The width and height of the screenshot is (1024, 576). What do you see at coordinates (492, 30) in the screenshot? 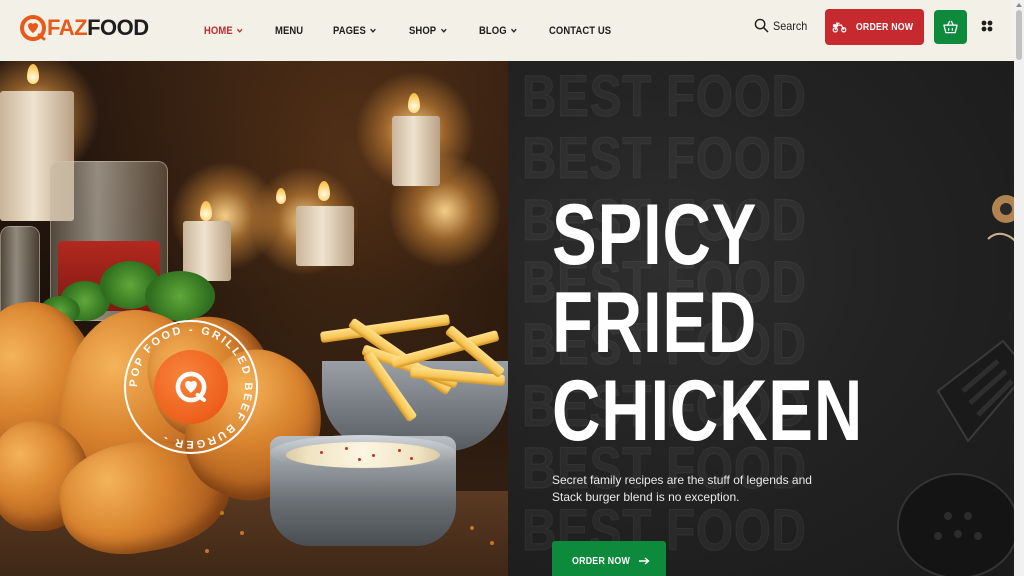
I see `nav-item-label: BLOG` at bounding box center [492, 30].